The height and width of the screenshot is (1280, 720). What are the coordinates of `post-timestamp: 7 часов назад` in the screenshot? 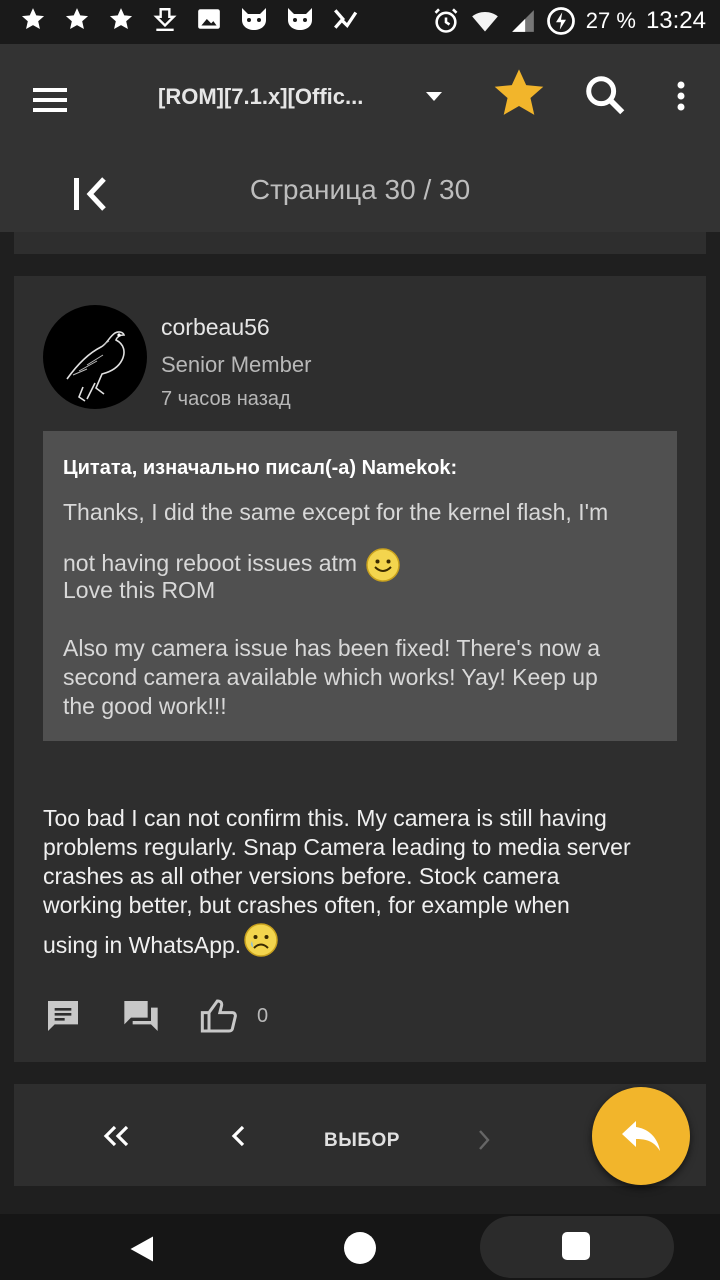 It's located at (226, 399).